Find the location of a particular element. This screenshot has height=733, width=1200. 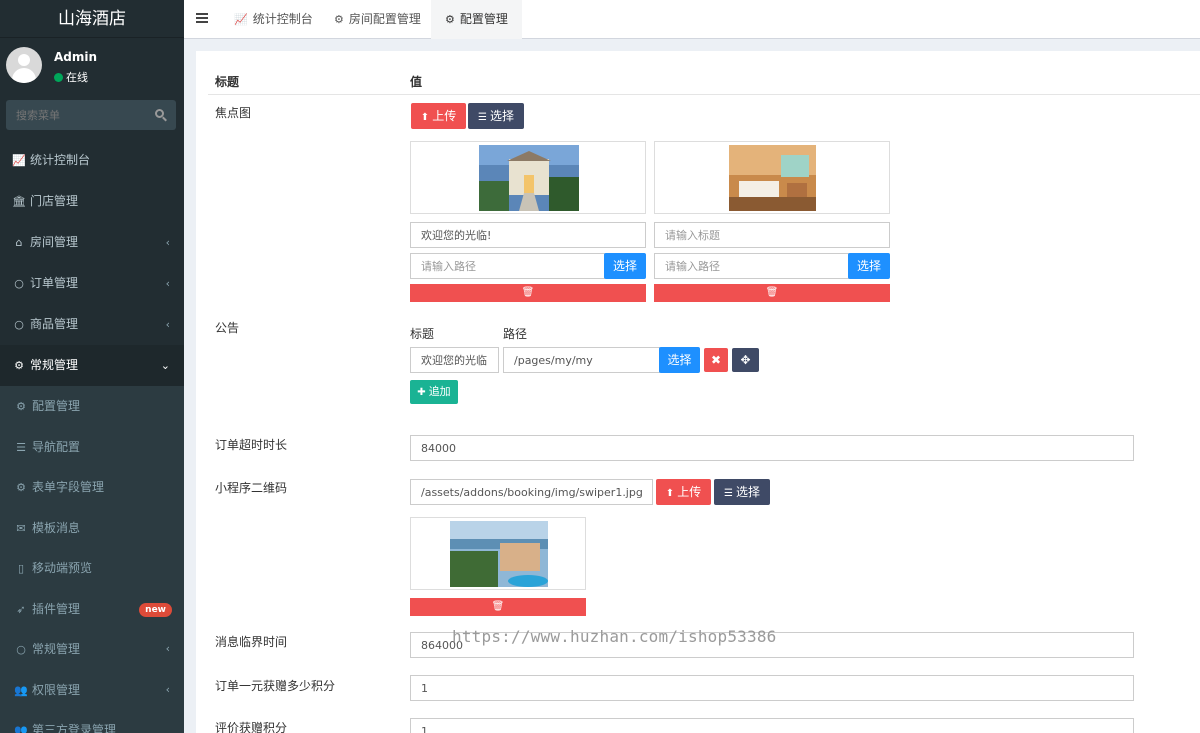

top-nav: 📈 统计控制台 ⚙ 房间配置管理 ⚙ 配置管理 is located at coordinates (692, 19).